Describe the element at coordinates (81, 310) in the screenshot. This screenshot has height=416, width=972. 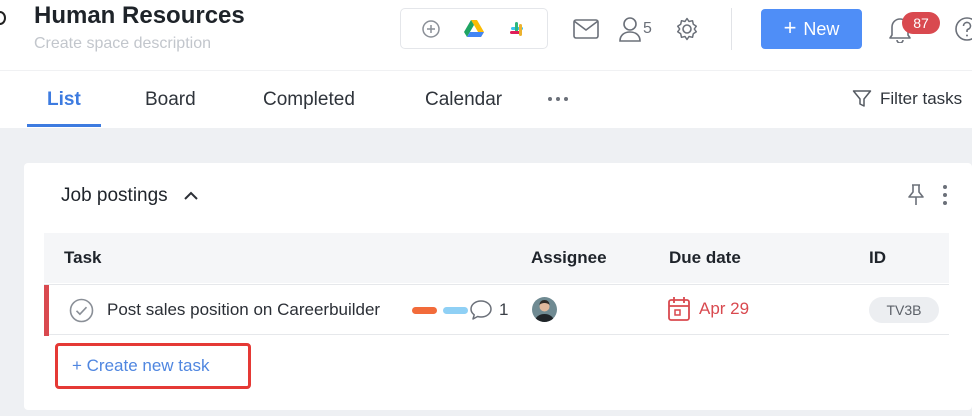
I see `complete-check-icon` at that location.